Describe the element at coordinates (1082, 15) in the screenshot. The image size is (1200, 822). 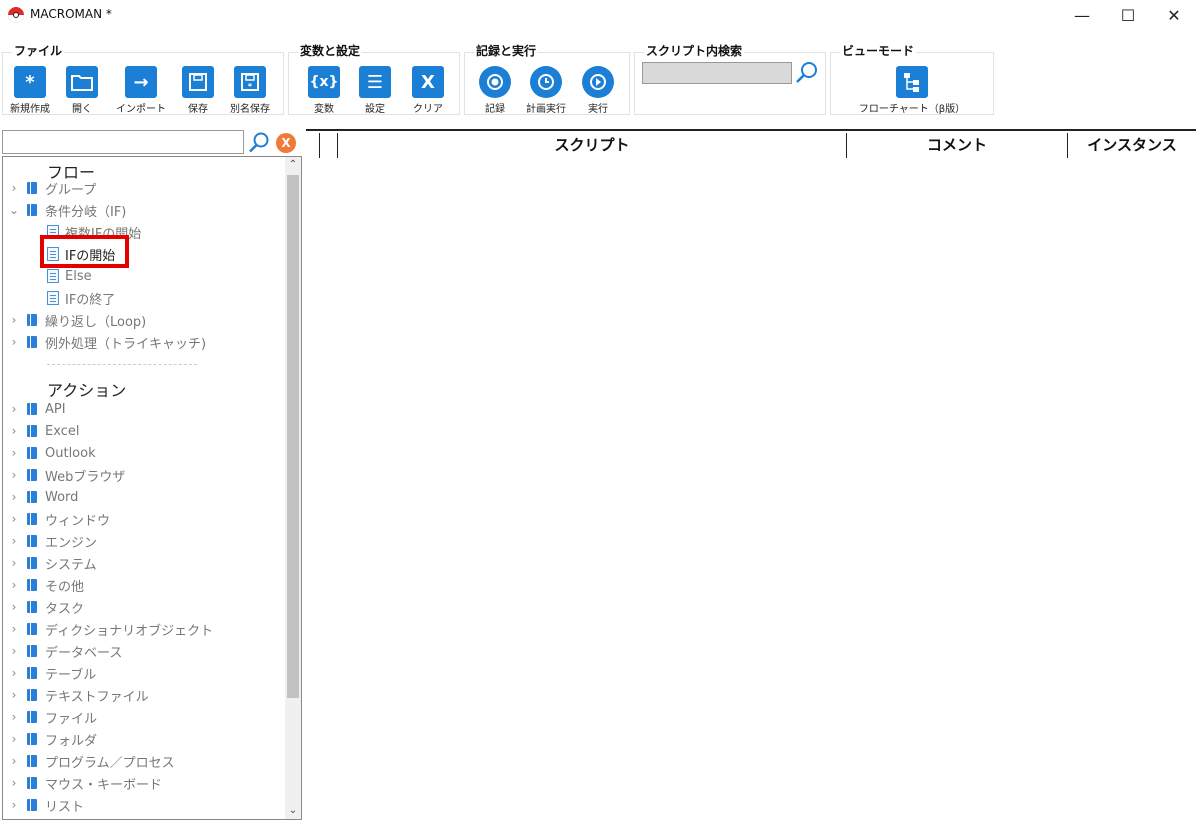
I see `minimize-button: —` at that location.